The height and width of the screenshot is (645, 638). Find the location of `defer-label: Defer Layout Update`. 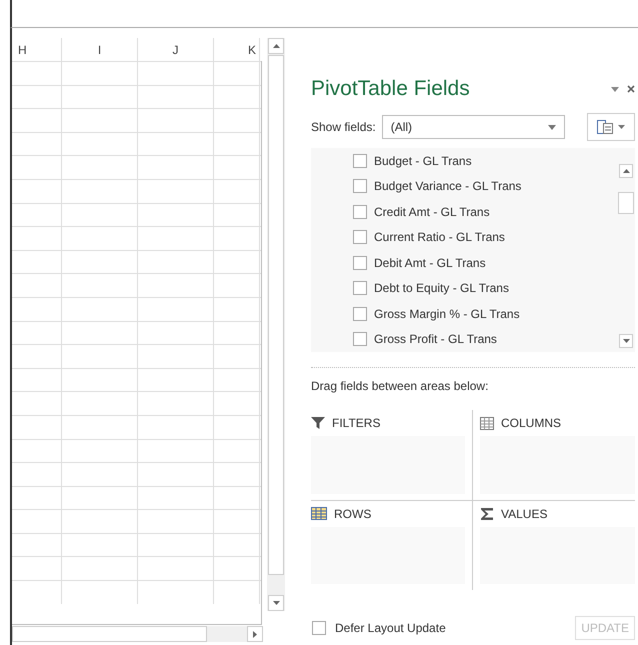

defer-label: Defer Layout Update is located at coordinates (390, 628).